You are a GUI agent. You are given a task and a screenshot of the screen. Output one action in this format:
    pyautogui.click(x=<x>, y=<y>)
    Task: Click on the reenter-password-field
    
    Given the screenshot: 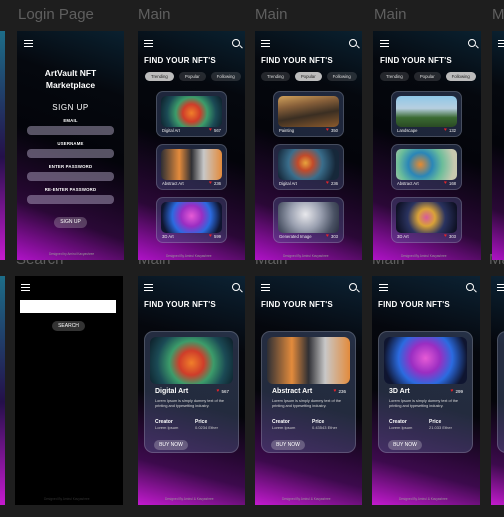 What is the action you would take?
    pyautogui.click(x=70, y=199)
    